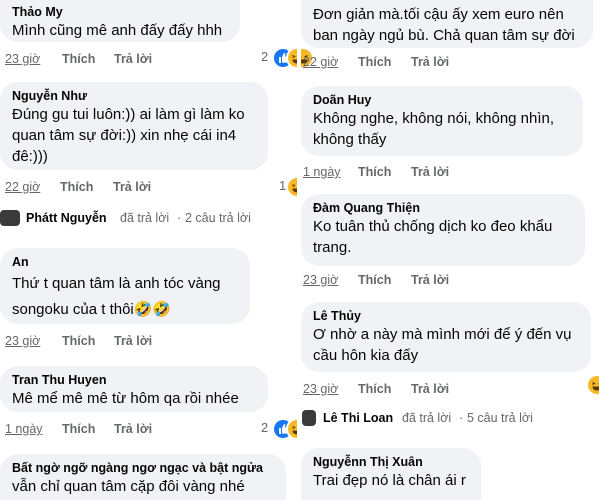 Image resolution: width=600 pixels, height=500 pixels. I want to click on view-replies-link: Lê Thi Loan đã trả lời · 5 câu trả lời, so click(450, 418).